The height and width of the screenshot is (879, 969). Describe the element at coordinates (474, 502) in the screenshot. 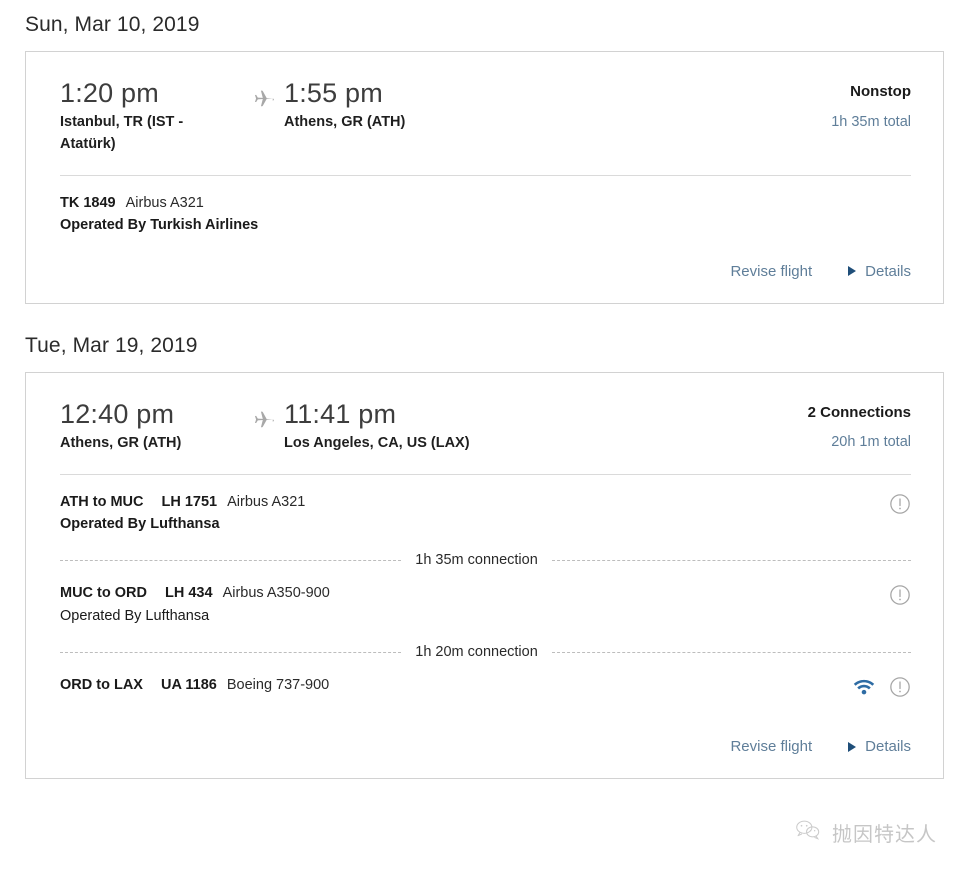

I see `segment-primary-line: ATH to MUC LH 1751 Airbus A321` at that location.